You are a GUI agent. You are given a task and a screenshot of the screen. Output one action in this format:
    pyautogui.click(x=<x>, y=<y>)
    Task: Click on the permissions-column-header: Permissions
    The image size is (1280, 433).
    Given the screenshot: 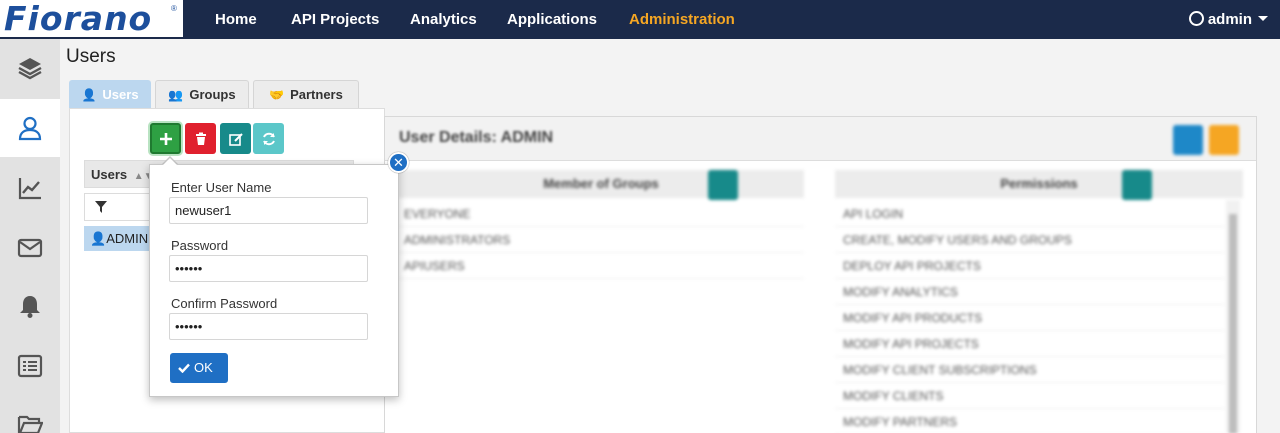 What is the action you would take?
    pyautogui.click(x=1039, y=184)
    